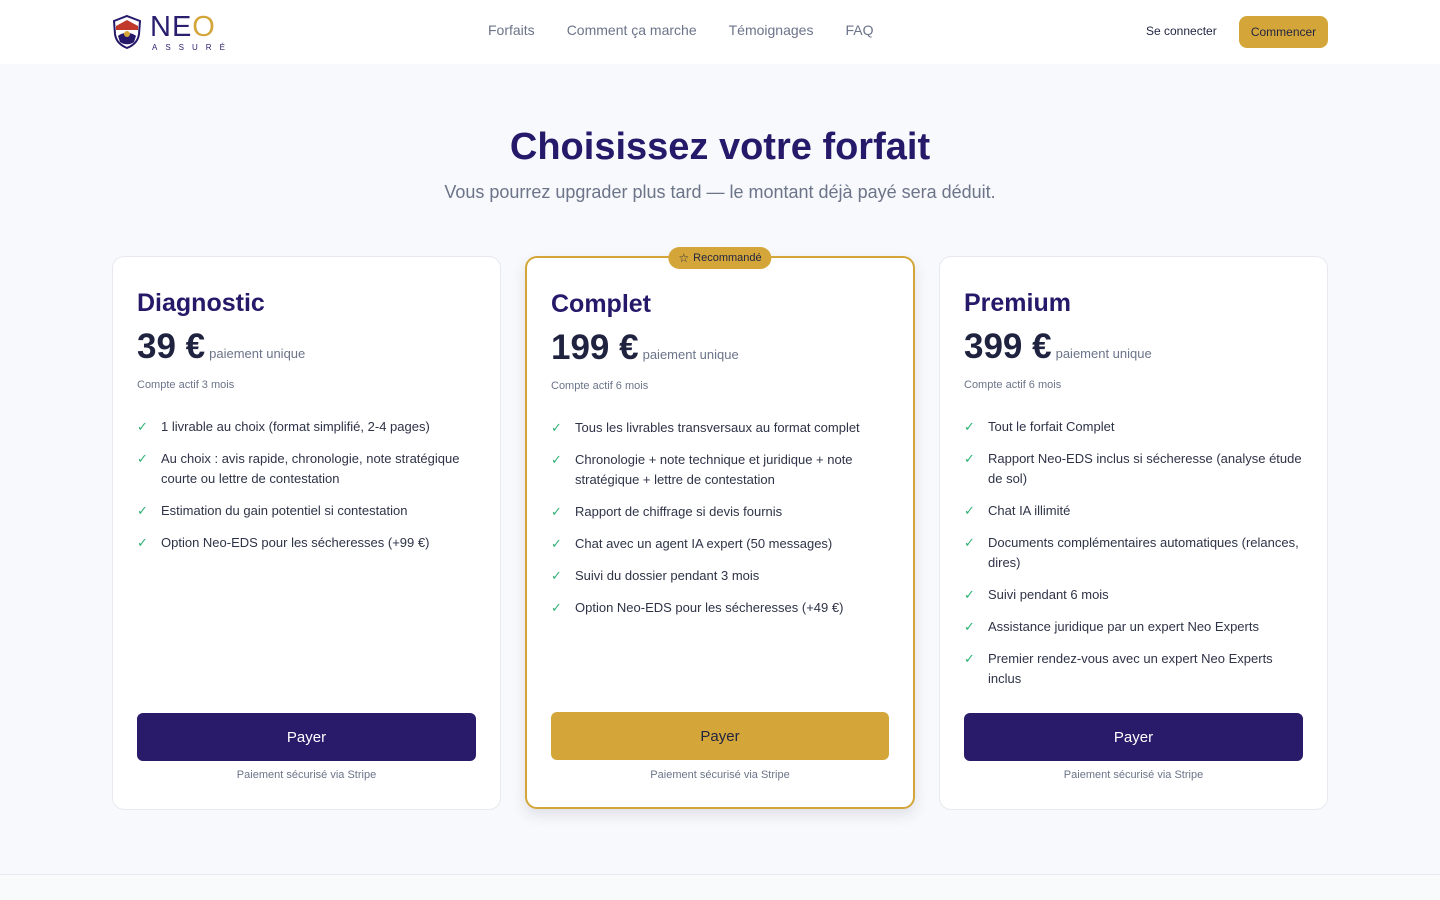 Image resolution: width=1440 pixels, height=900 pixels. I want to click on price-row: 399 € paiement unique, so click(1058, 347).